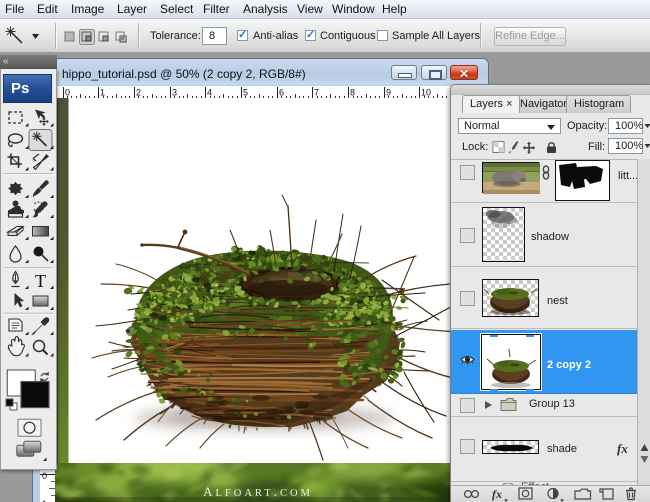 This screenshot has height=502, width=650. I want to click on svg-text: 10, so click(426, 93).